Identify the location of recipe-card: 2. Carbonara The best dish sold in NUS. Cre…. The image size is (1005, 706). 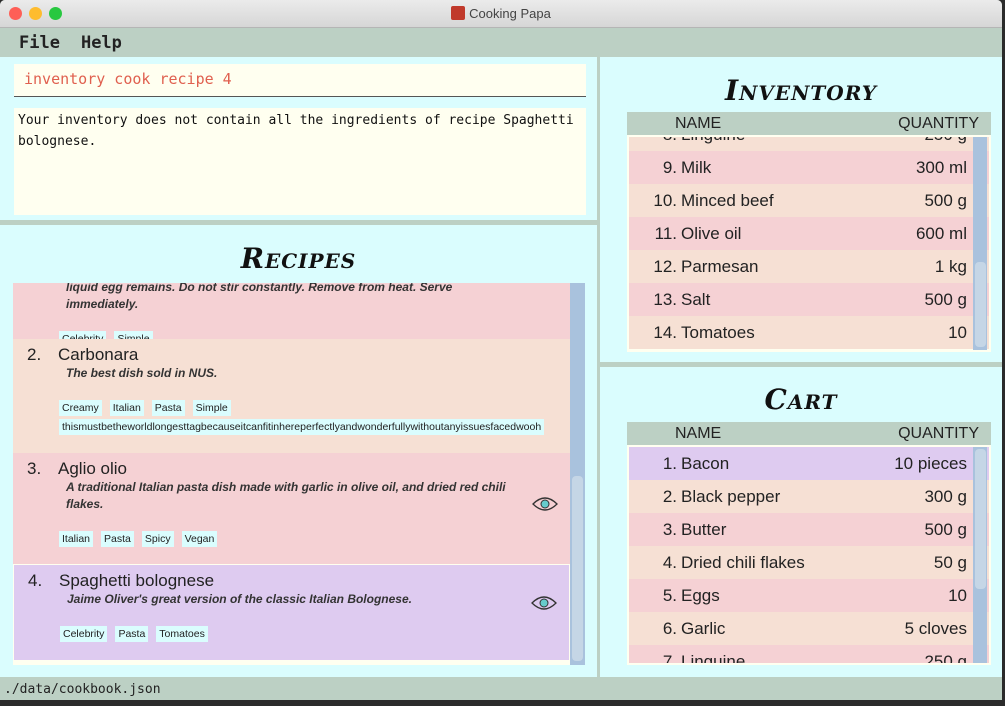
(291, 396).